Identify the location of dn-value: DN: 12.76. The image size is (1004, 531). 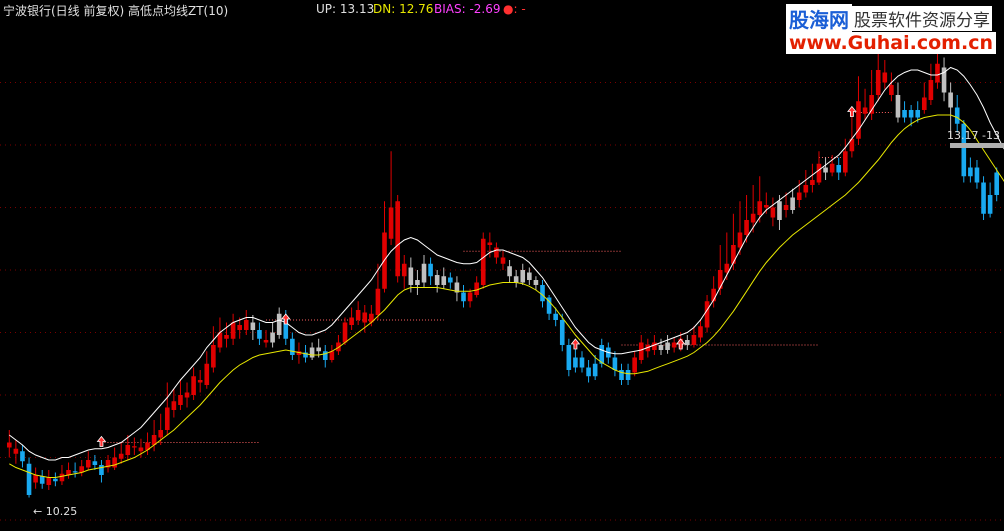
(403, 9).